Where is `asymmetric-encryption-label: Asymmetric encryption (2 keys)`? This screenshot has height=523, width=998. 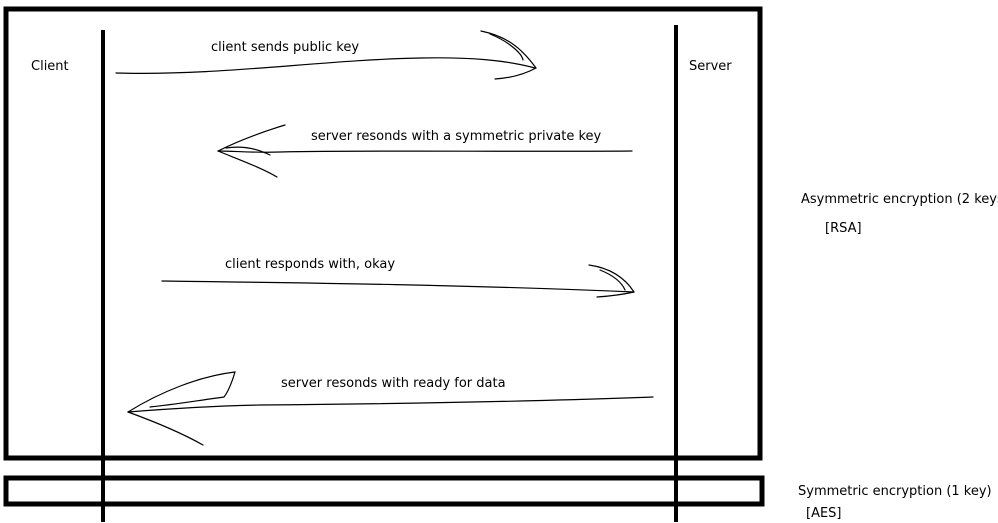 asymmetric-encryption-label: Asymmetric encryption (2 keys) is located at coordinates (899, 199).